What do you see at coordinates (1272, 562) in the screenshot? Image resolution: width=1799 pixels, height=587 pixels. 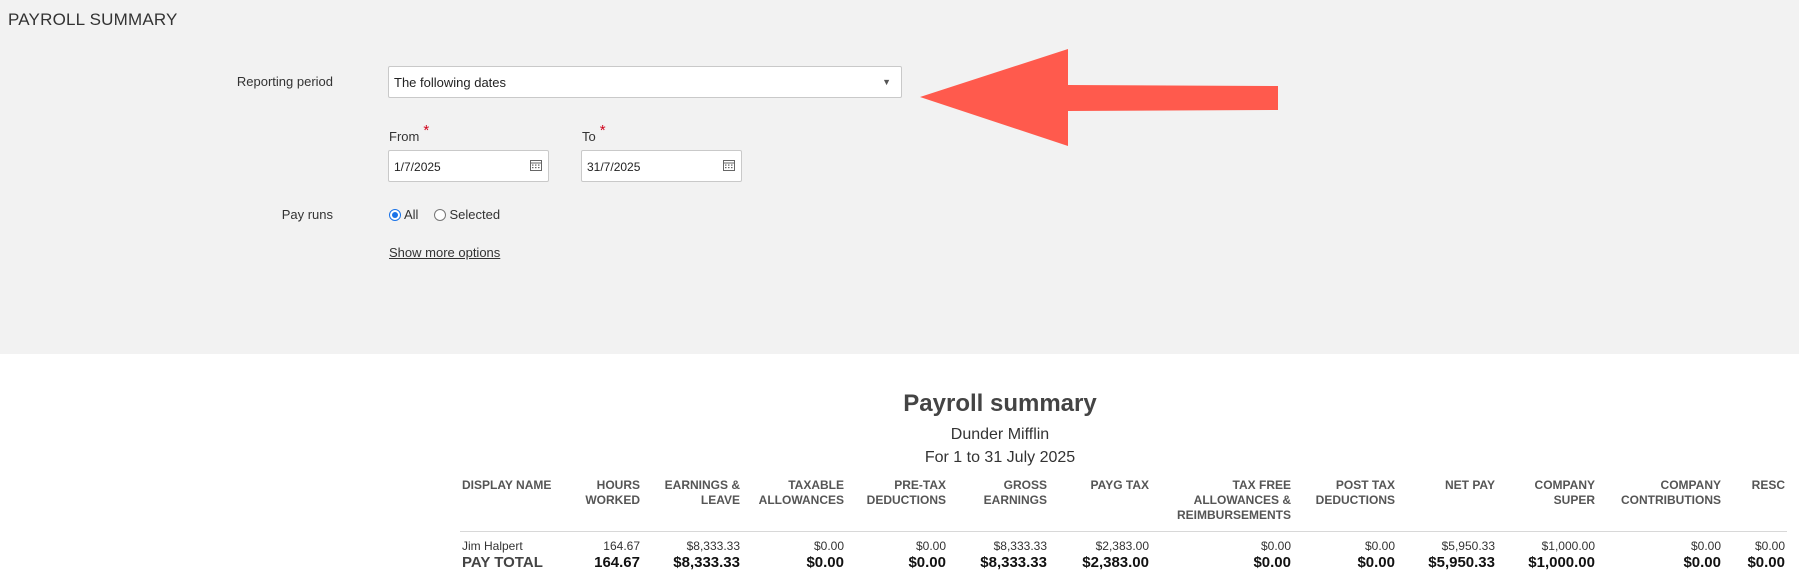 I see `total-tax-free-allowances: $0.00` at bounding box center [1272, 562].